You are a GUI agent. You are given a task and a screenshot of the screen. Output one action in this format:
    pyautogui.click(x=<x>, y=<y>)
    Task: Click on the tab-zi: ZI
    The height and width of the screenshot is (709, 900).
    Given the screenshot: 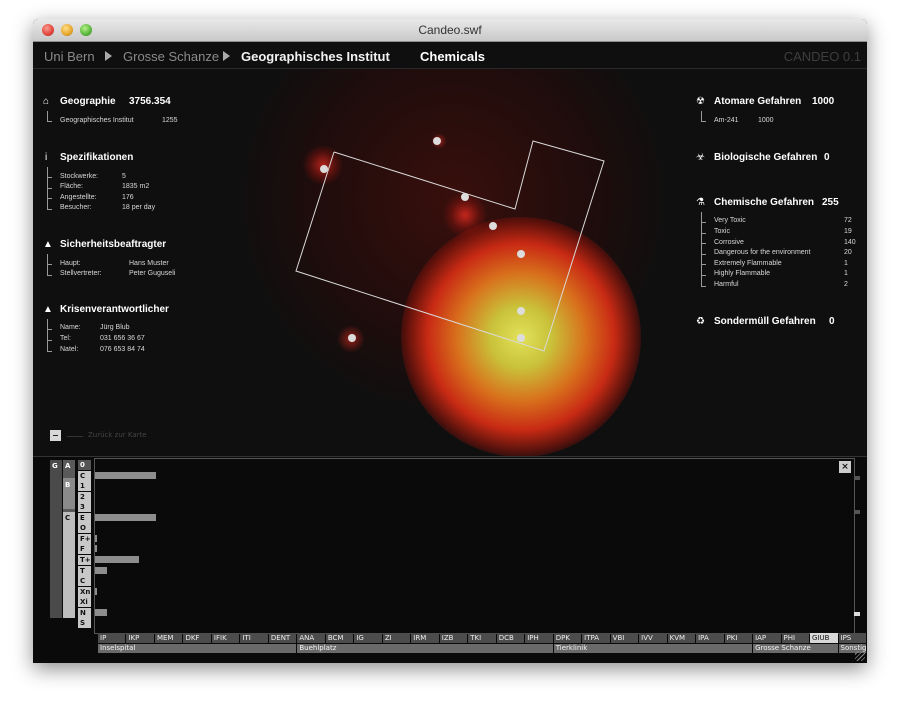 What is the action you would take?
    pyautogui.click(x=396, y=638)
    